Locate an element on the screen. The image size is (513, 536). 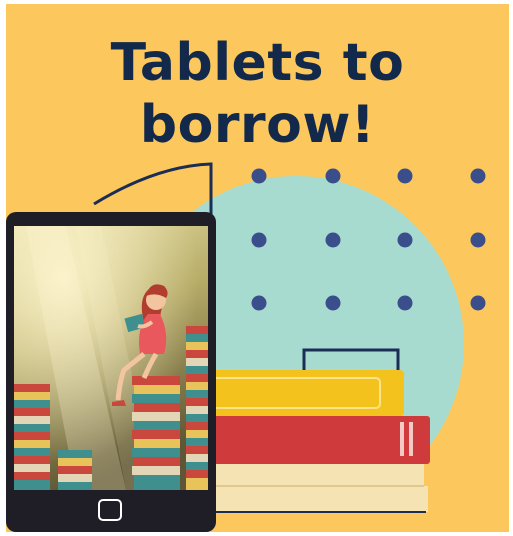
book-stack-icon is located at coordinates (316, 430).